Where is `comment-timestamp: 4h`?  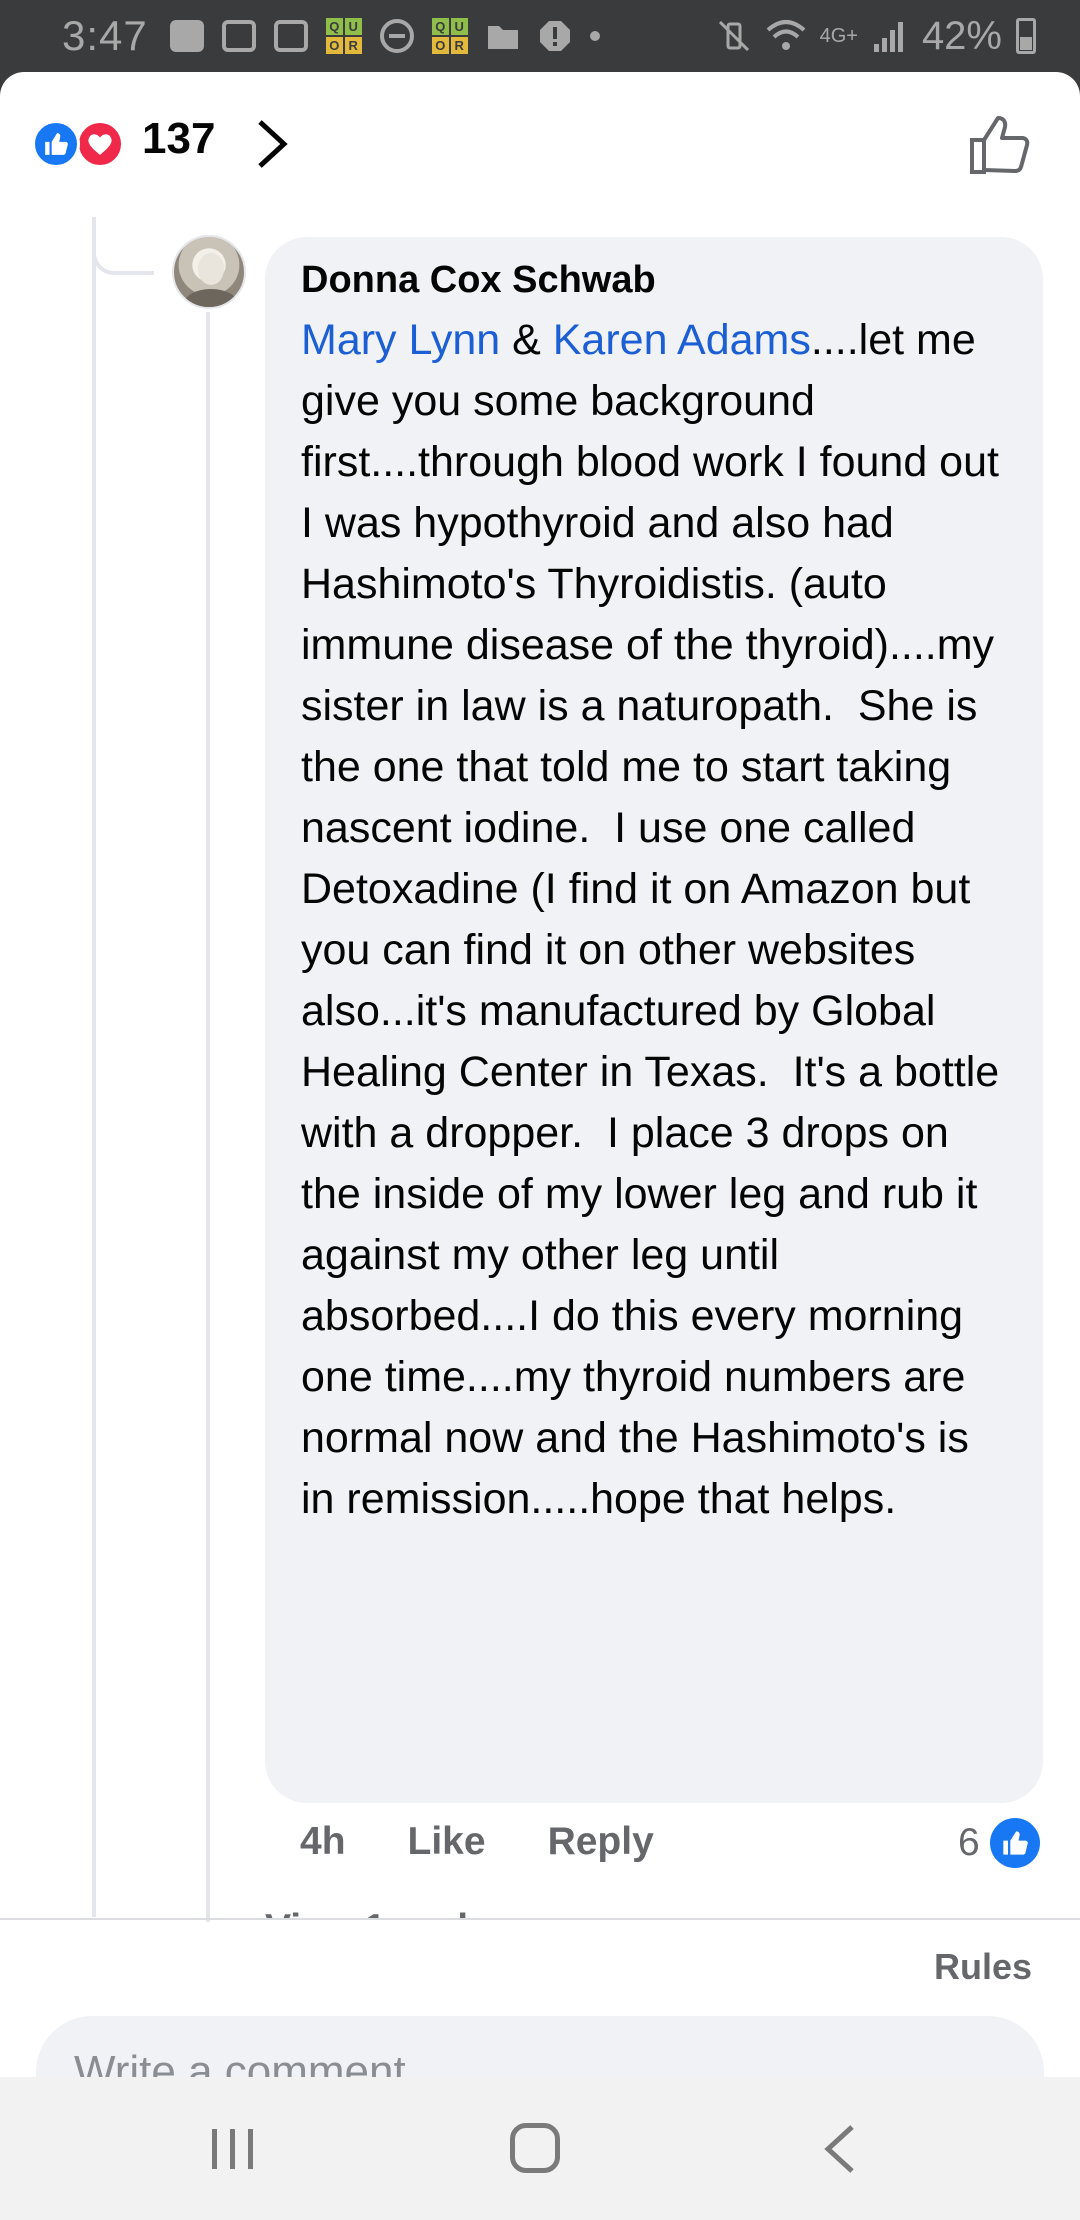
comment-timestamp: 4h is located at coordinates (323, 1842).